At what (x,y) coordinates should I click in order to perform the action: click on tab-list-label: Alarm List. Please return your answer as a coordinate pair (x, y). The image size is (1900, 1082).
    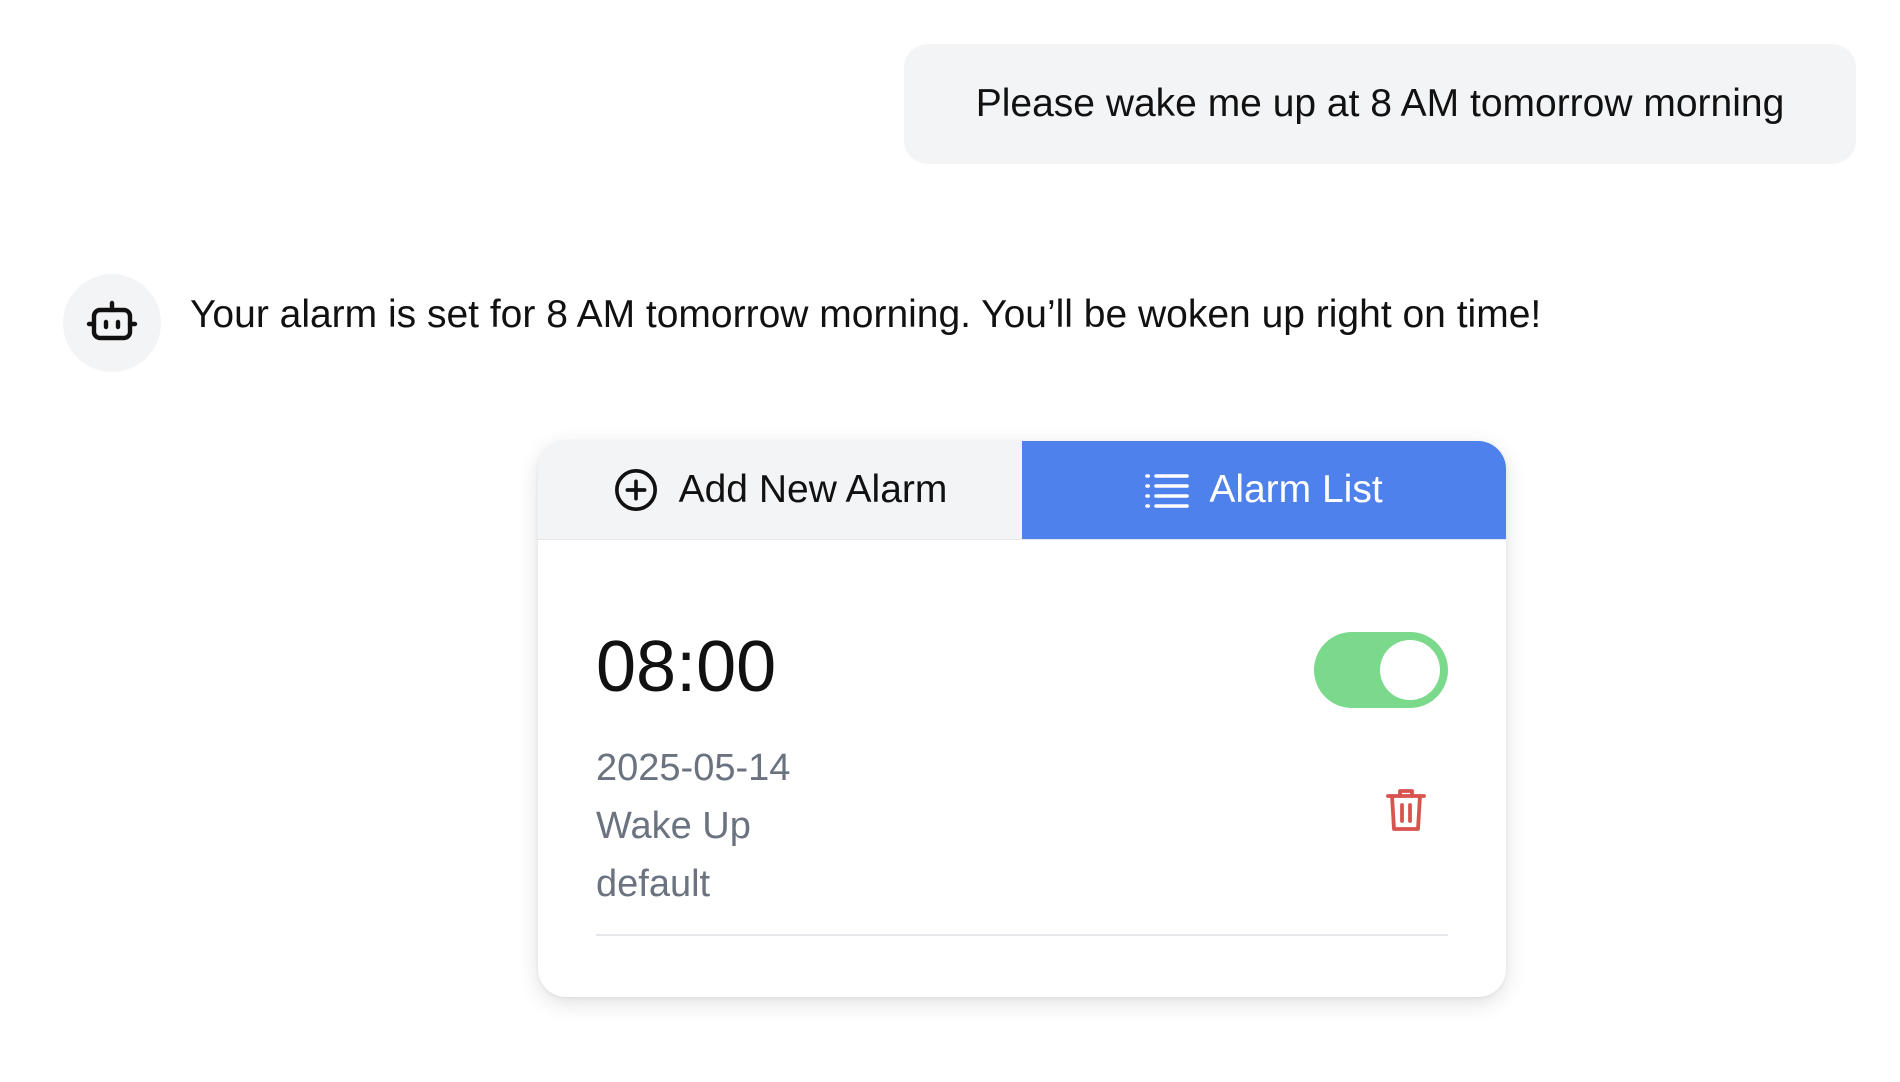
    Looking at the image, I should click on (1296, 489).